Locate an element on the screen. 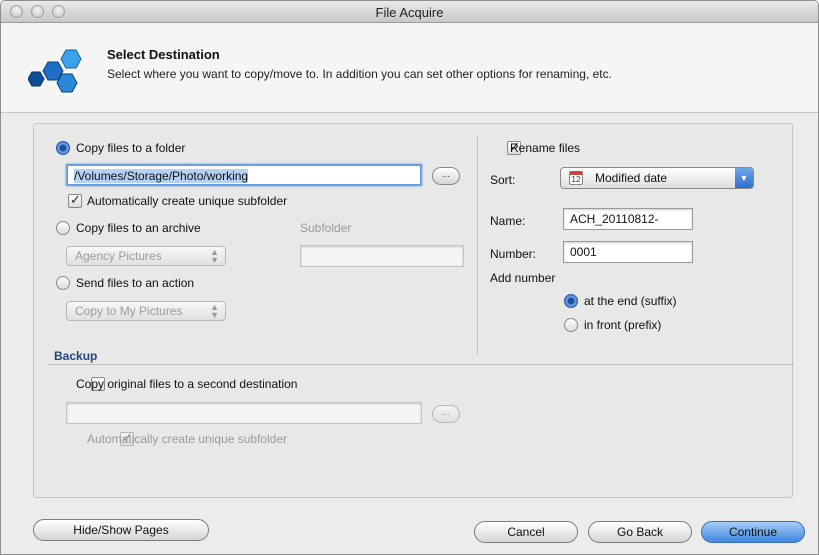 This screenshot has height=555, width=819. backup-auto-subfolder-label: Automatically create unique subfolder is located at coordinates (187, 439).